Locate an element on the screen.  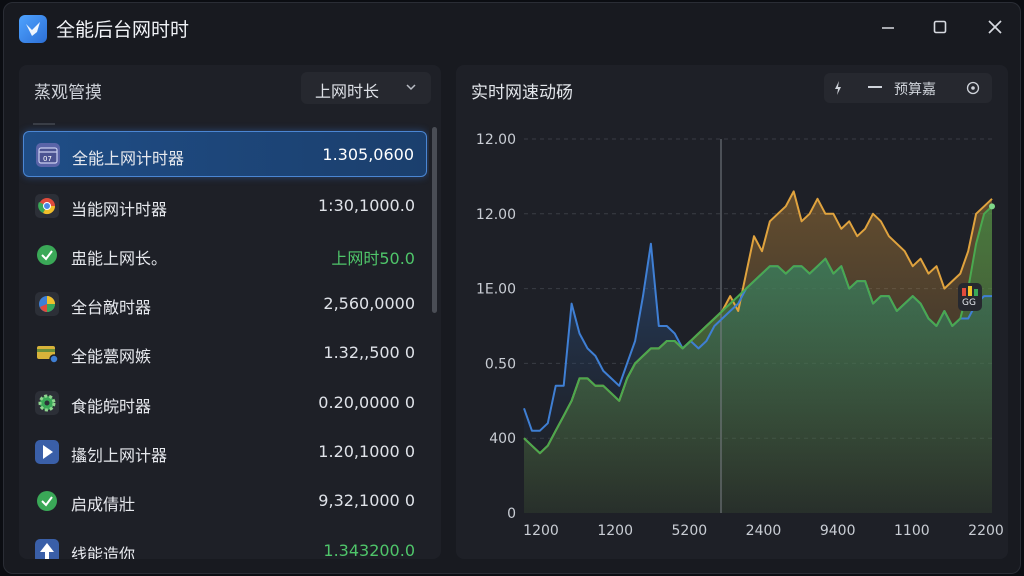
x-tick-label: 5200 is located at coordinates (690, 531).